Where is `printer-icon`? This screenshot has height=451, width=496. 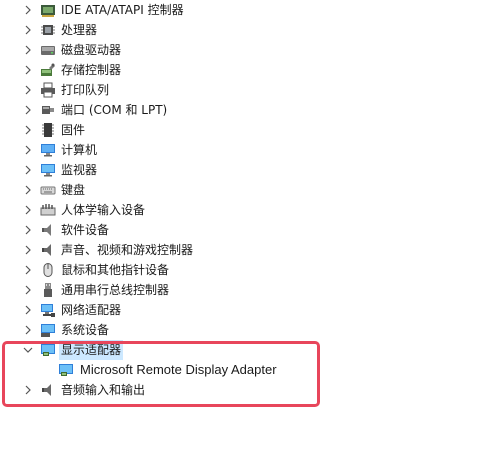
printer-icon is located at coordinates (48, 90).